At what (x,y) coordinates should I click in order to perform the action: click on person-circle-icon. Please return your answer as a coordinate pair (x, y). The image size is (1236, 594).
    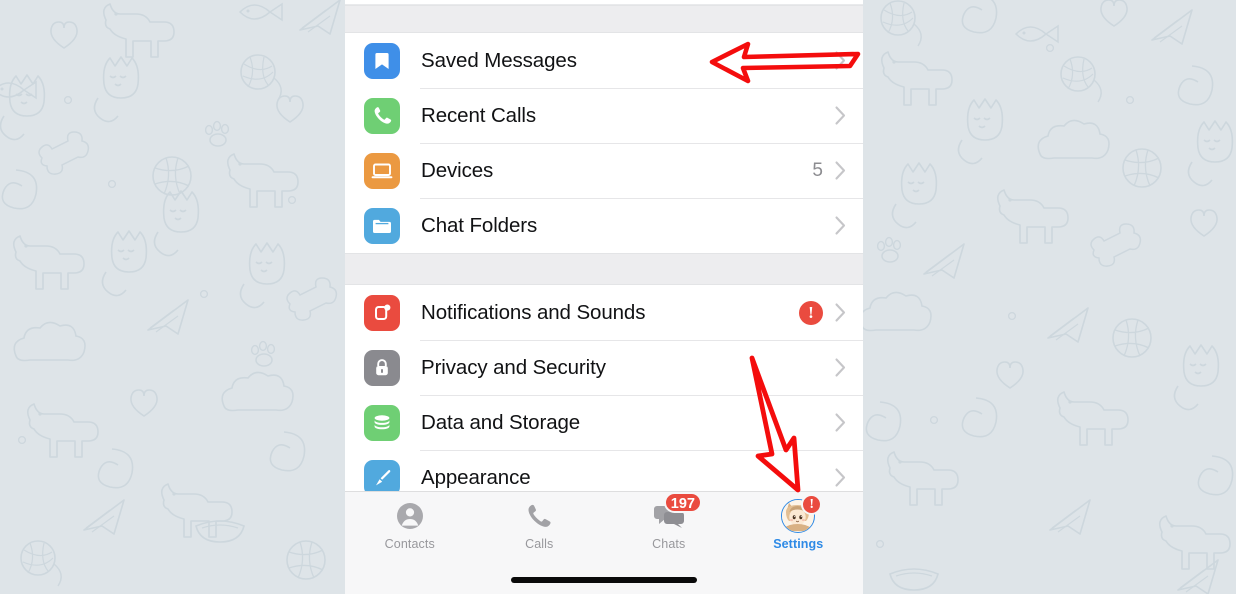
    Looking at the image, I should click on (410, 516).